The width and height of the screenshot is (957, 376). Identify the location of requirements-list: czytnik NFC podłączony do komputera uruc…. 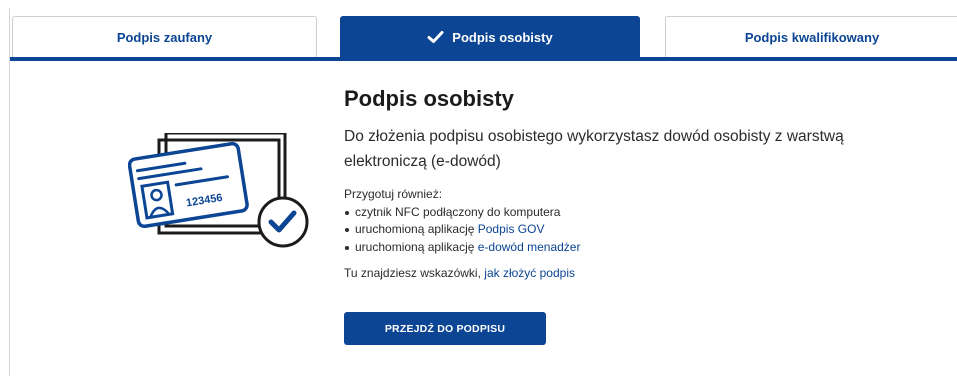
(644, 230).